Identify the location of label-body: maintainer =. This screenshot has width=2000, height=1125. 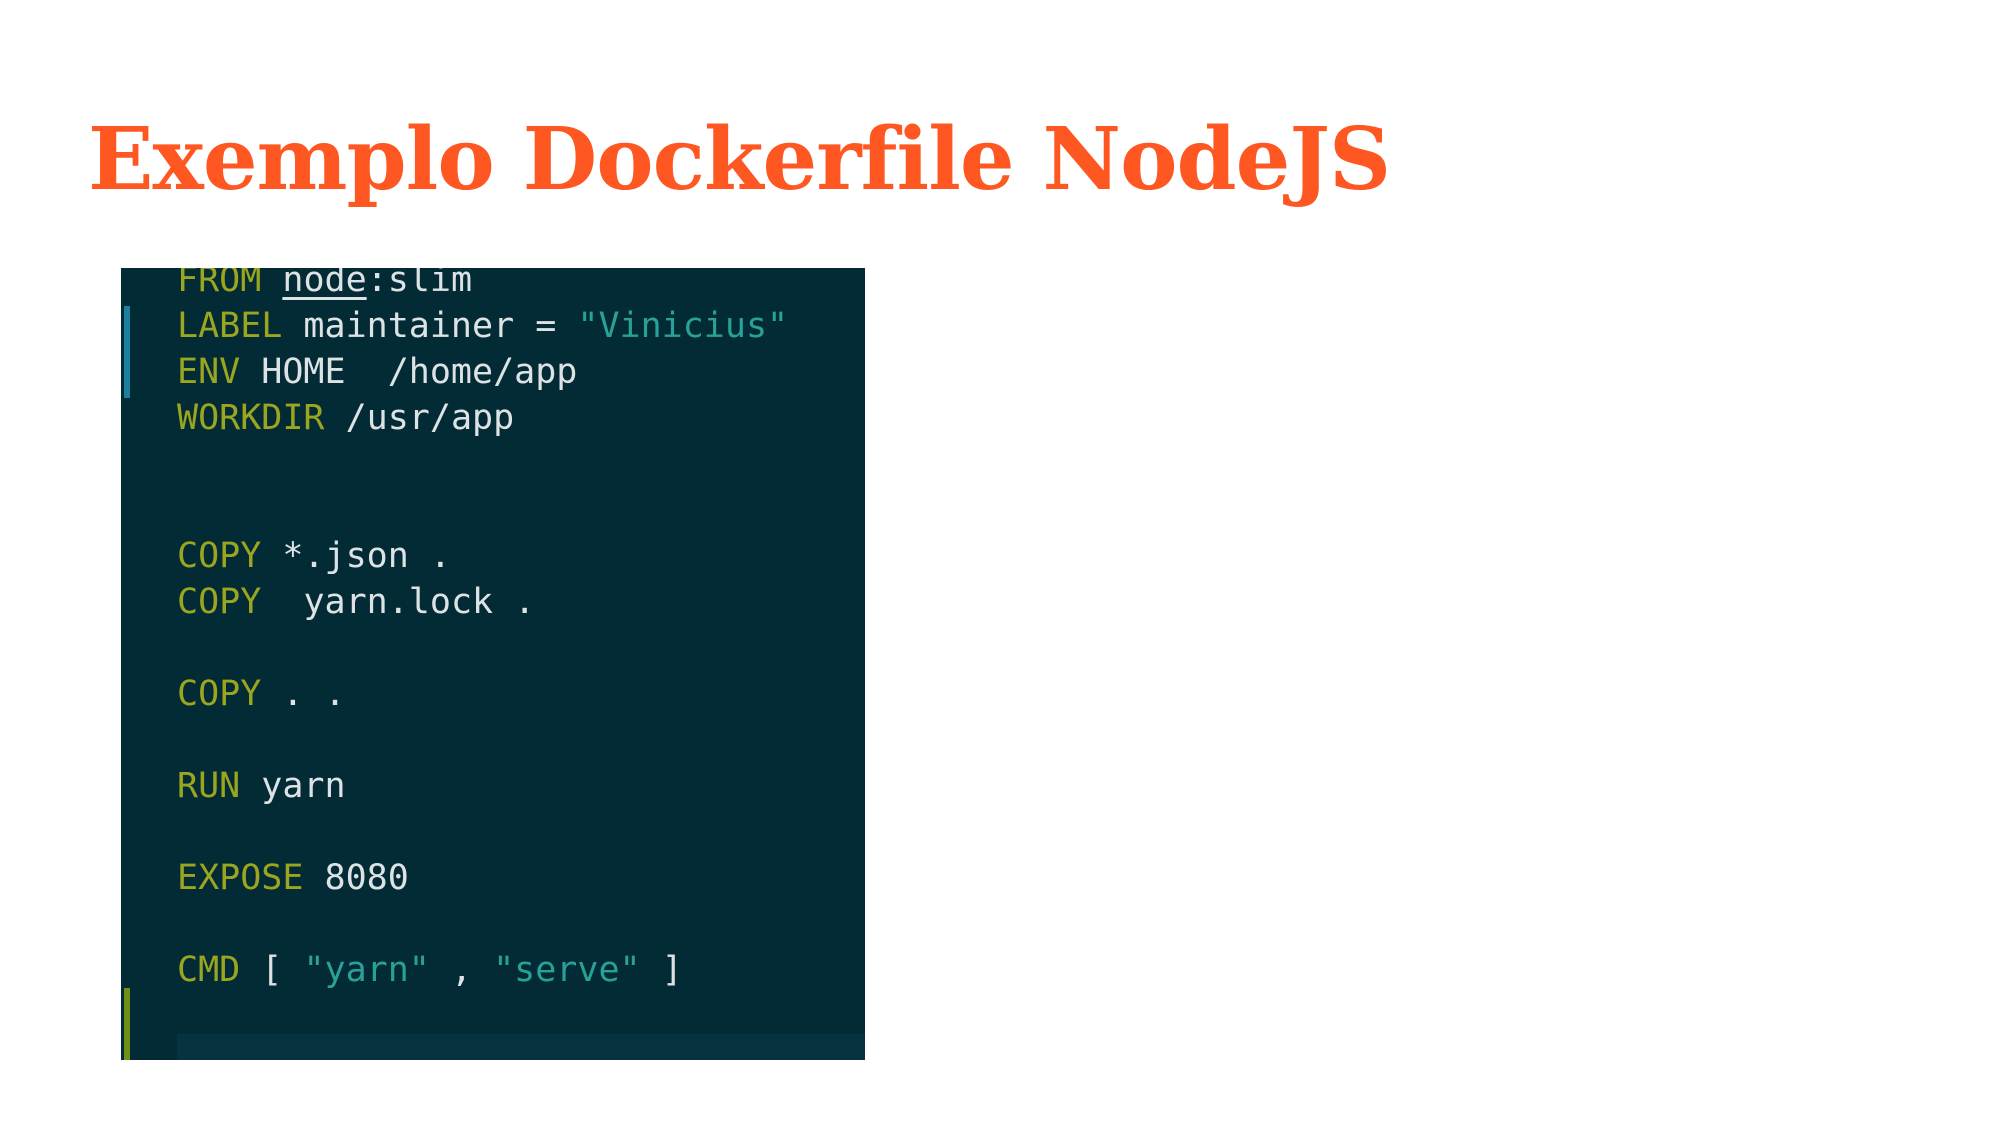
(430, 326).